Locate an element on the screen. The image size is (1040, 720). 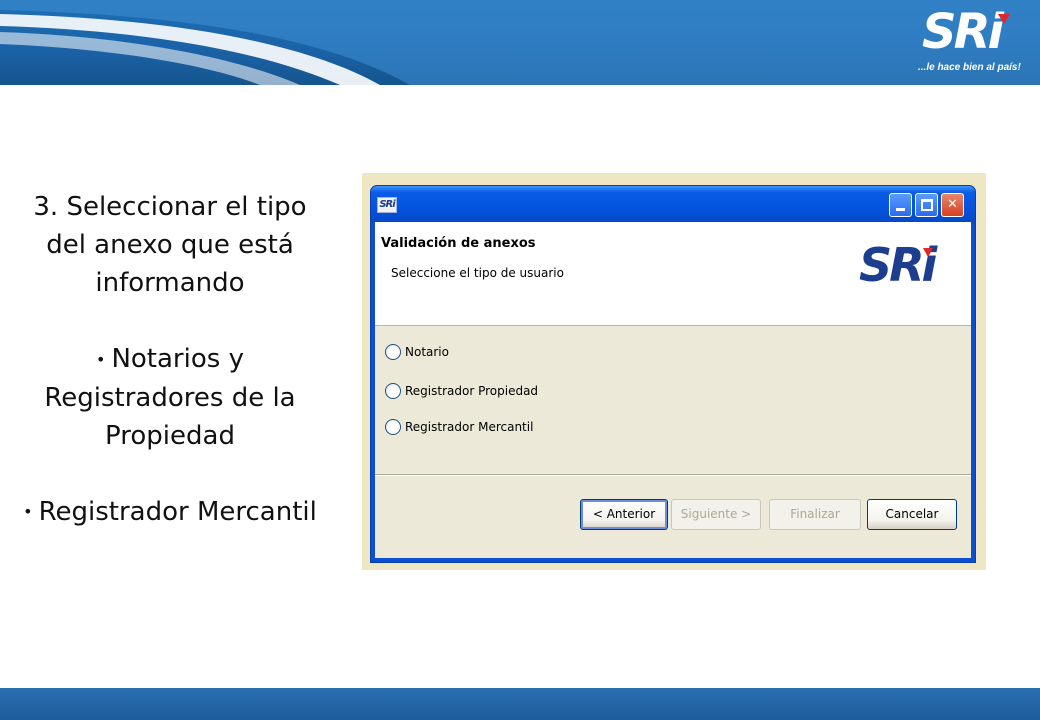
app-icon: SRi is located at coordinates (387, 205).